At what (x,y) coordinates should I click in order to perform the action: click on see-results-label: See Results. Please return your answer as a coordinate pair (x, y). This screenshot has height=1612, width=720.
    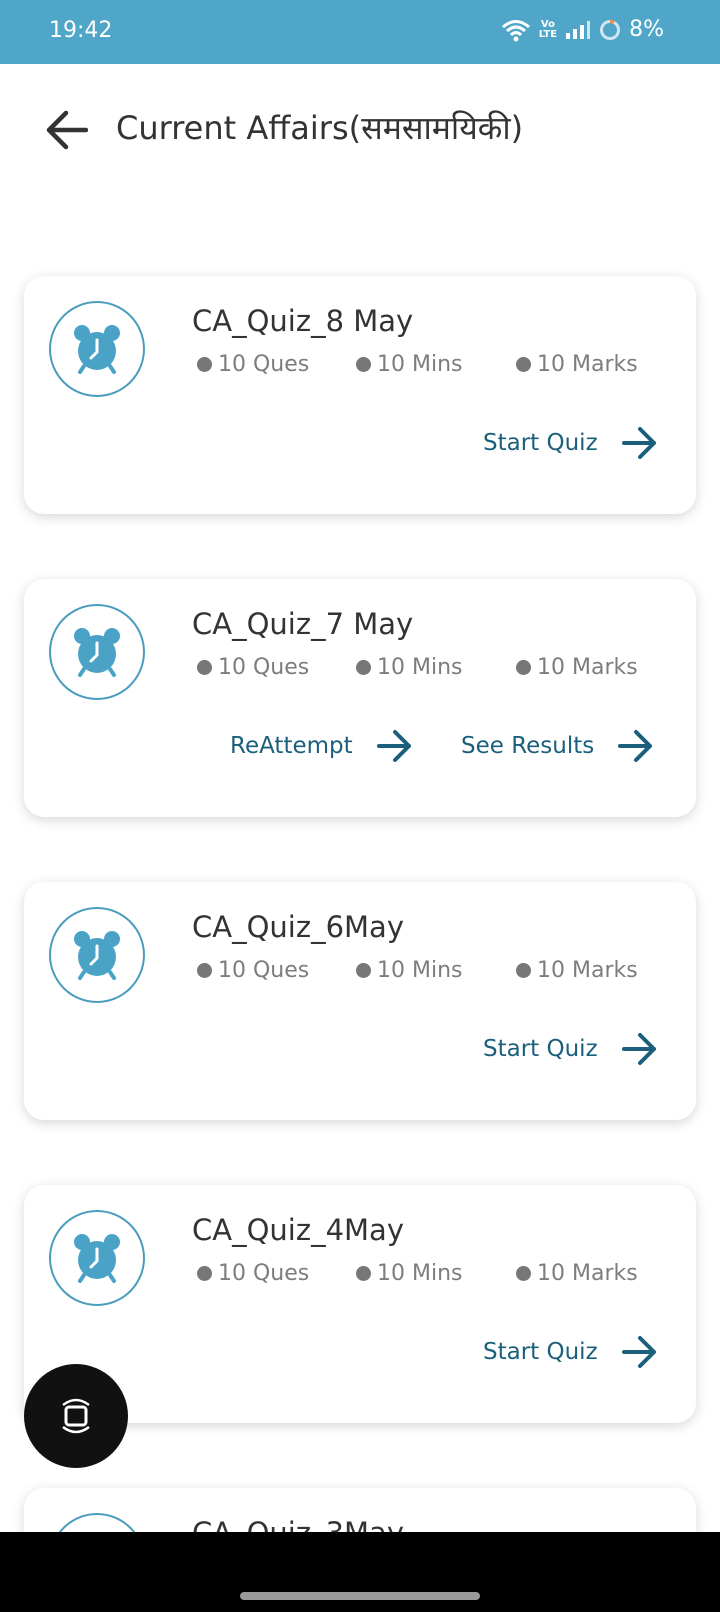
    Looking at the image, I should click on (528, 746).